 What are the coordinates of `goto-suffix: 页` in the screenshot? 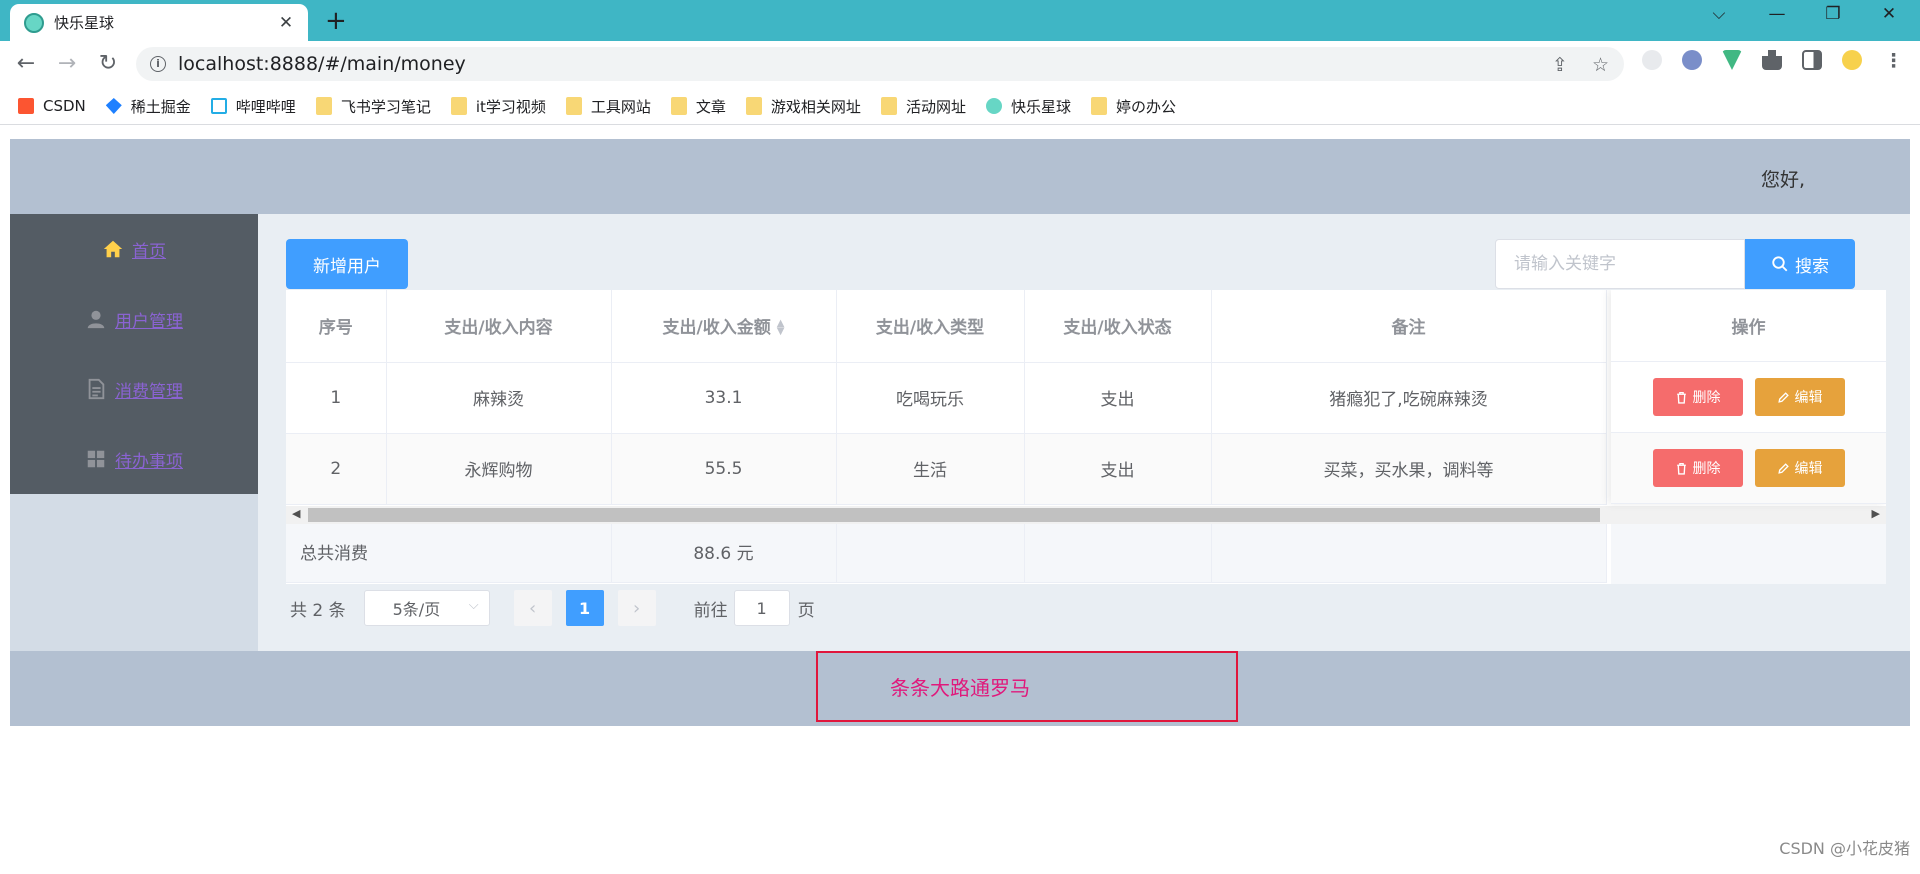 It's located at (806, 610).